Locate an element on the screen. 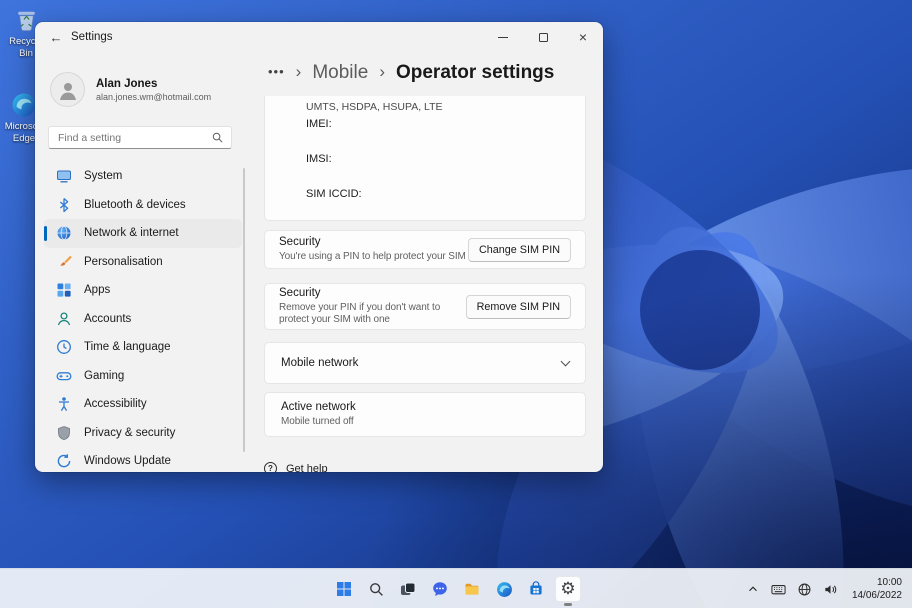 The height and width of the screenshot is (608, 912). sidebar-item-label: Personalisation is located at coordinates (123, 261).